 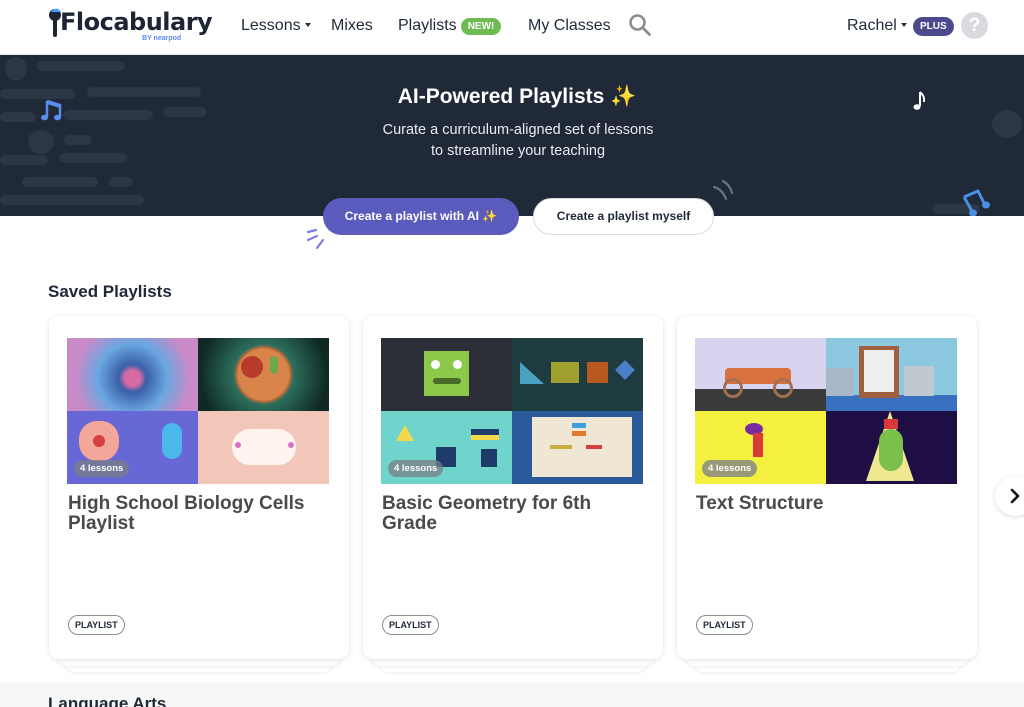 I want to click on logo-text: Flocabulary, so click(x=136, y=22).